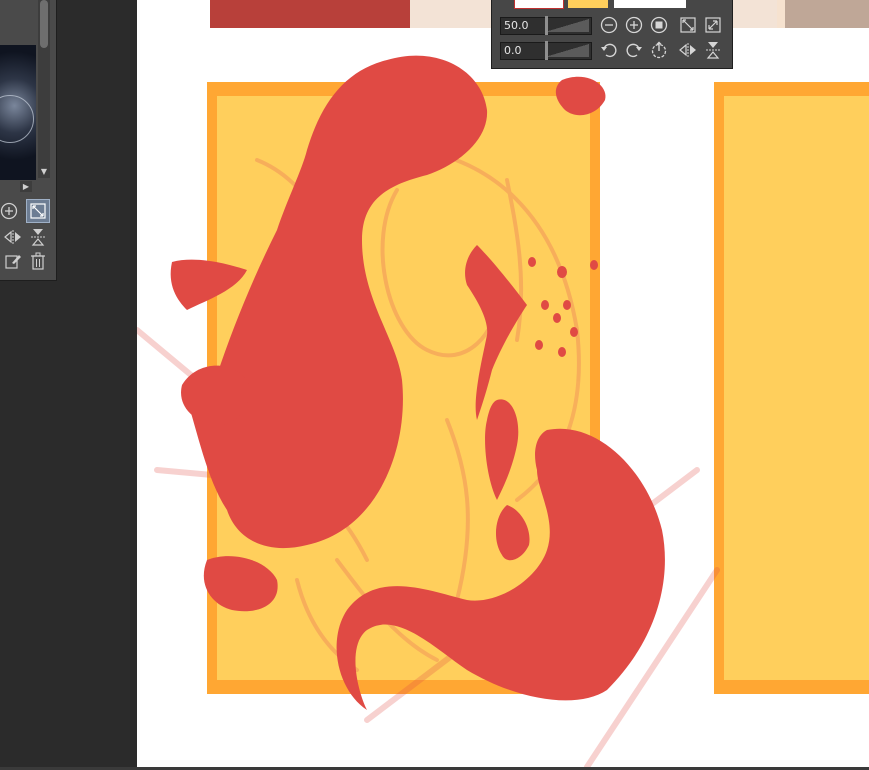  I want to click on reference-right-shadow, so click(827, 14).